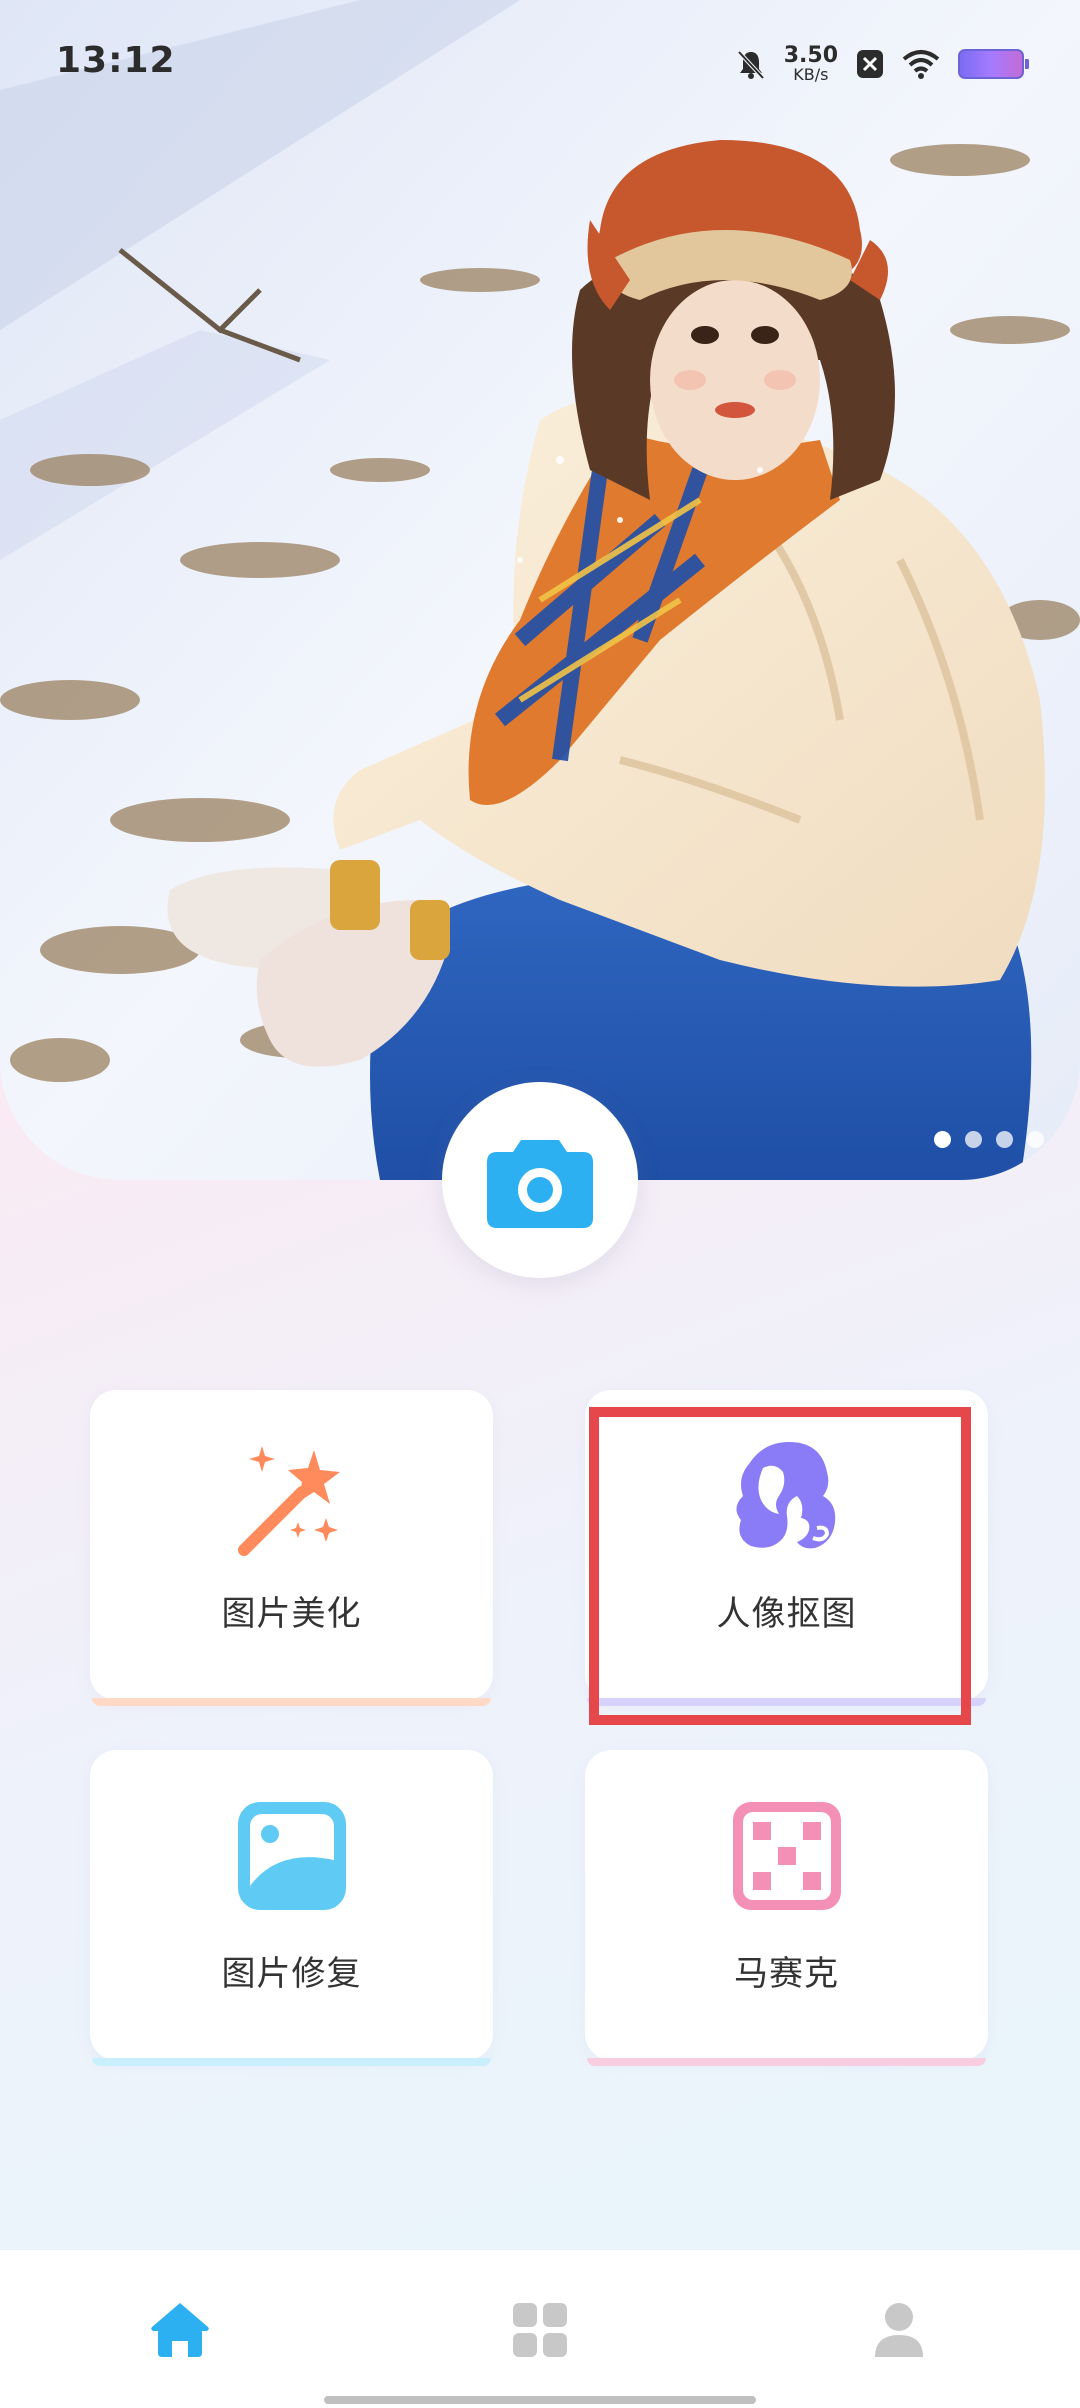  I want to click on nav-profile, so click(899, 2330).